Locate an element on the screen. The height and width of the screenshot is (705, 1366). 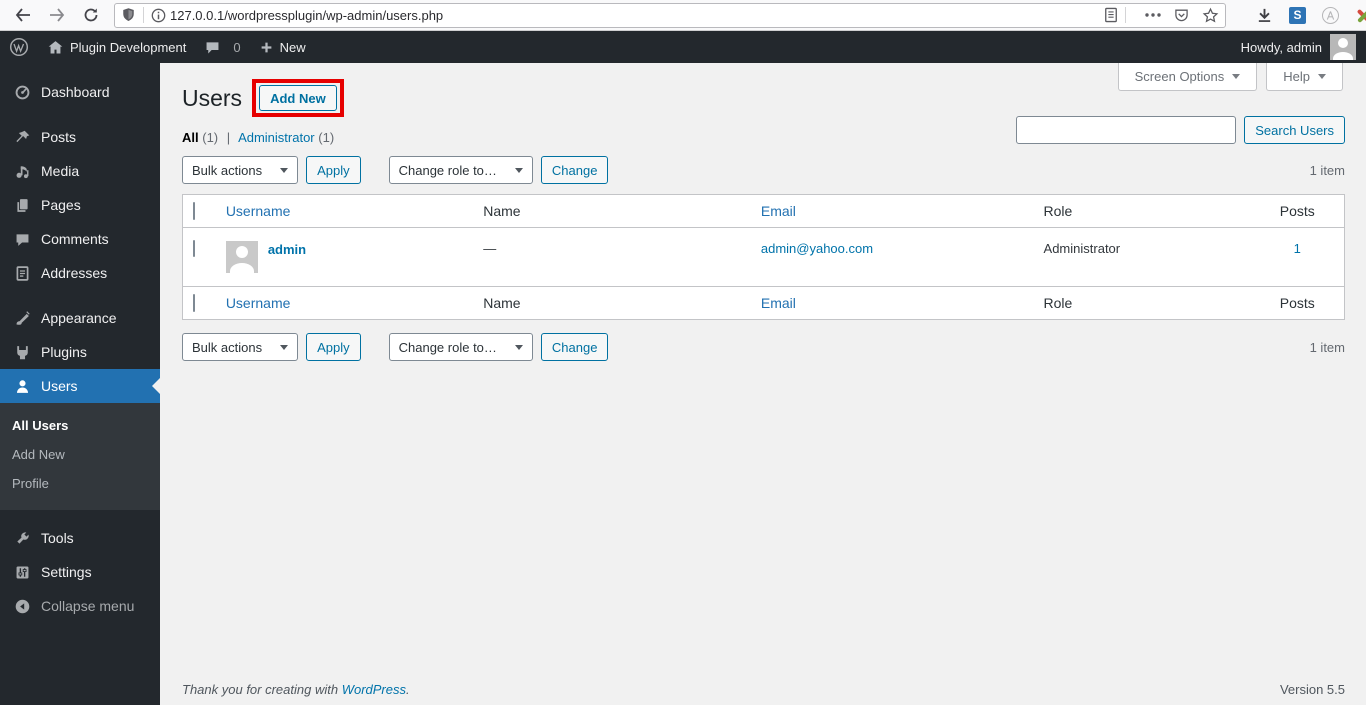
wp-admin-bar: Plugin Development 0 New Howdy, admin is located at coordinates (683, 47).